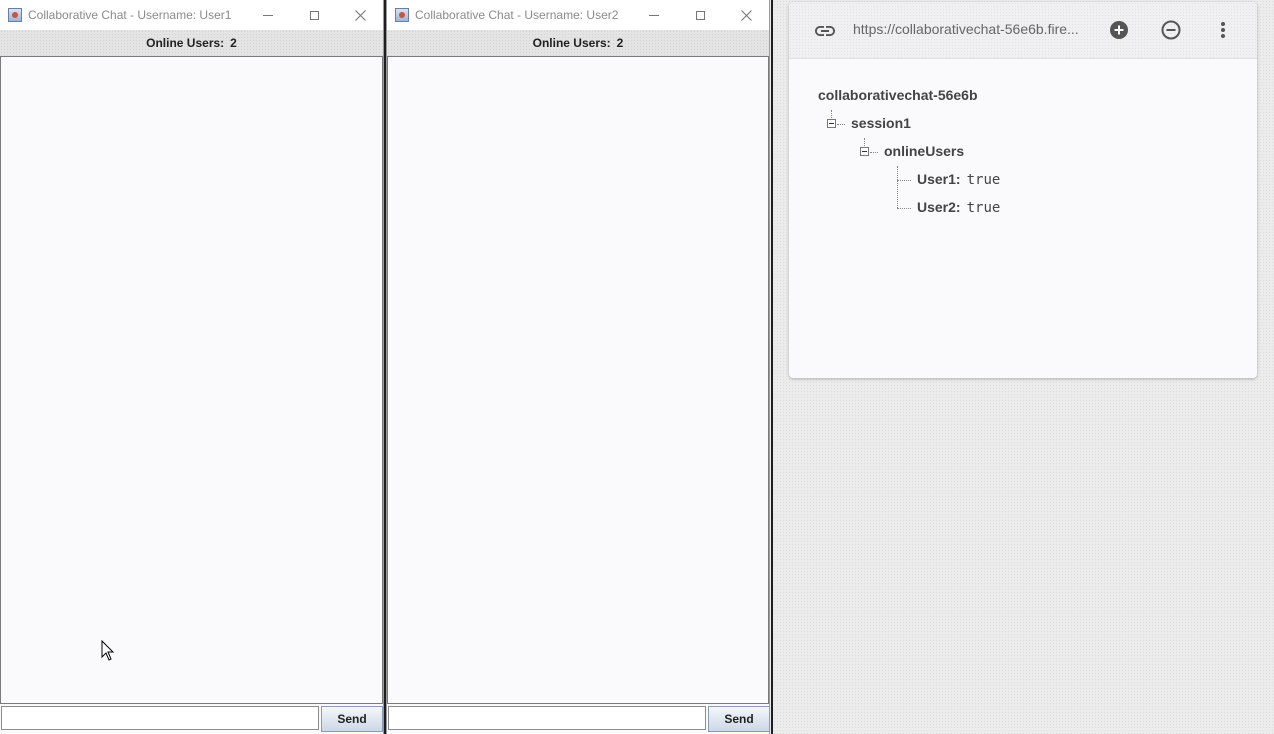 Image resolution: width=1274 pixels, height=734 pixels. Describe the element at coordinates (1171, 30) in the screenshot. I see `remove-circle-icon` at that location.